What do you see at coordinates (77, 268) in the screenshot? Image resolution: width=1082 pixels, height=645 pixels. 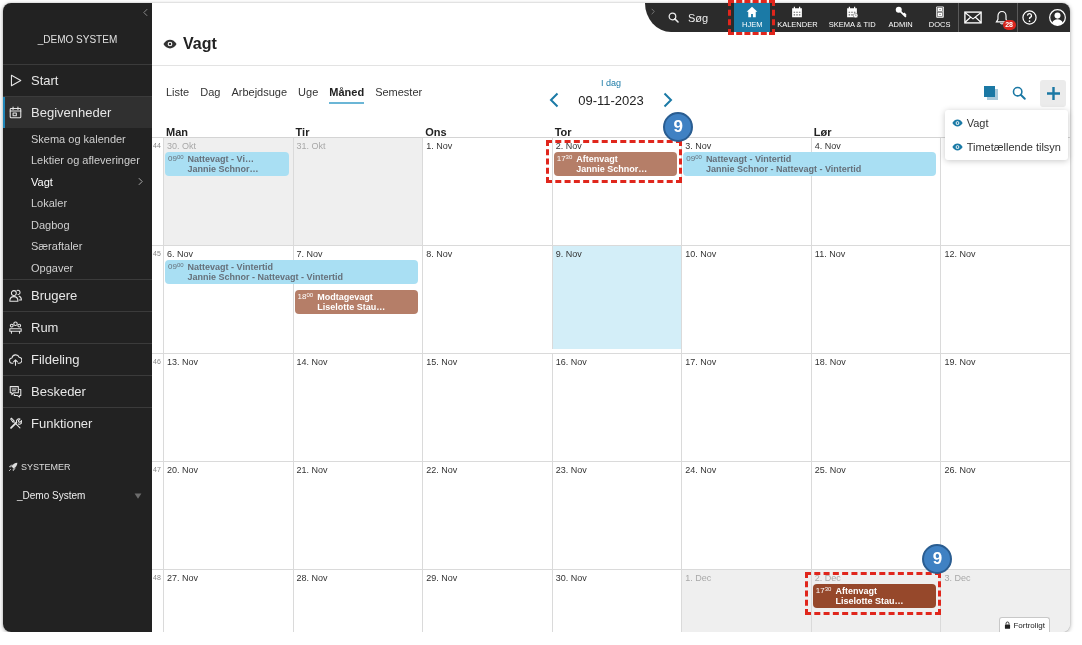 I see `sidebar-subitem: Opgaver` at bounding box center [77, 268].